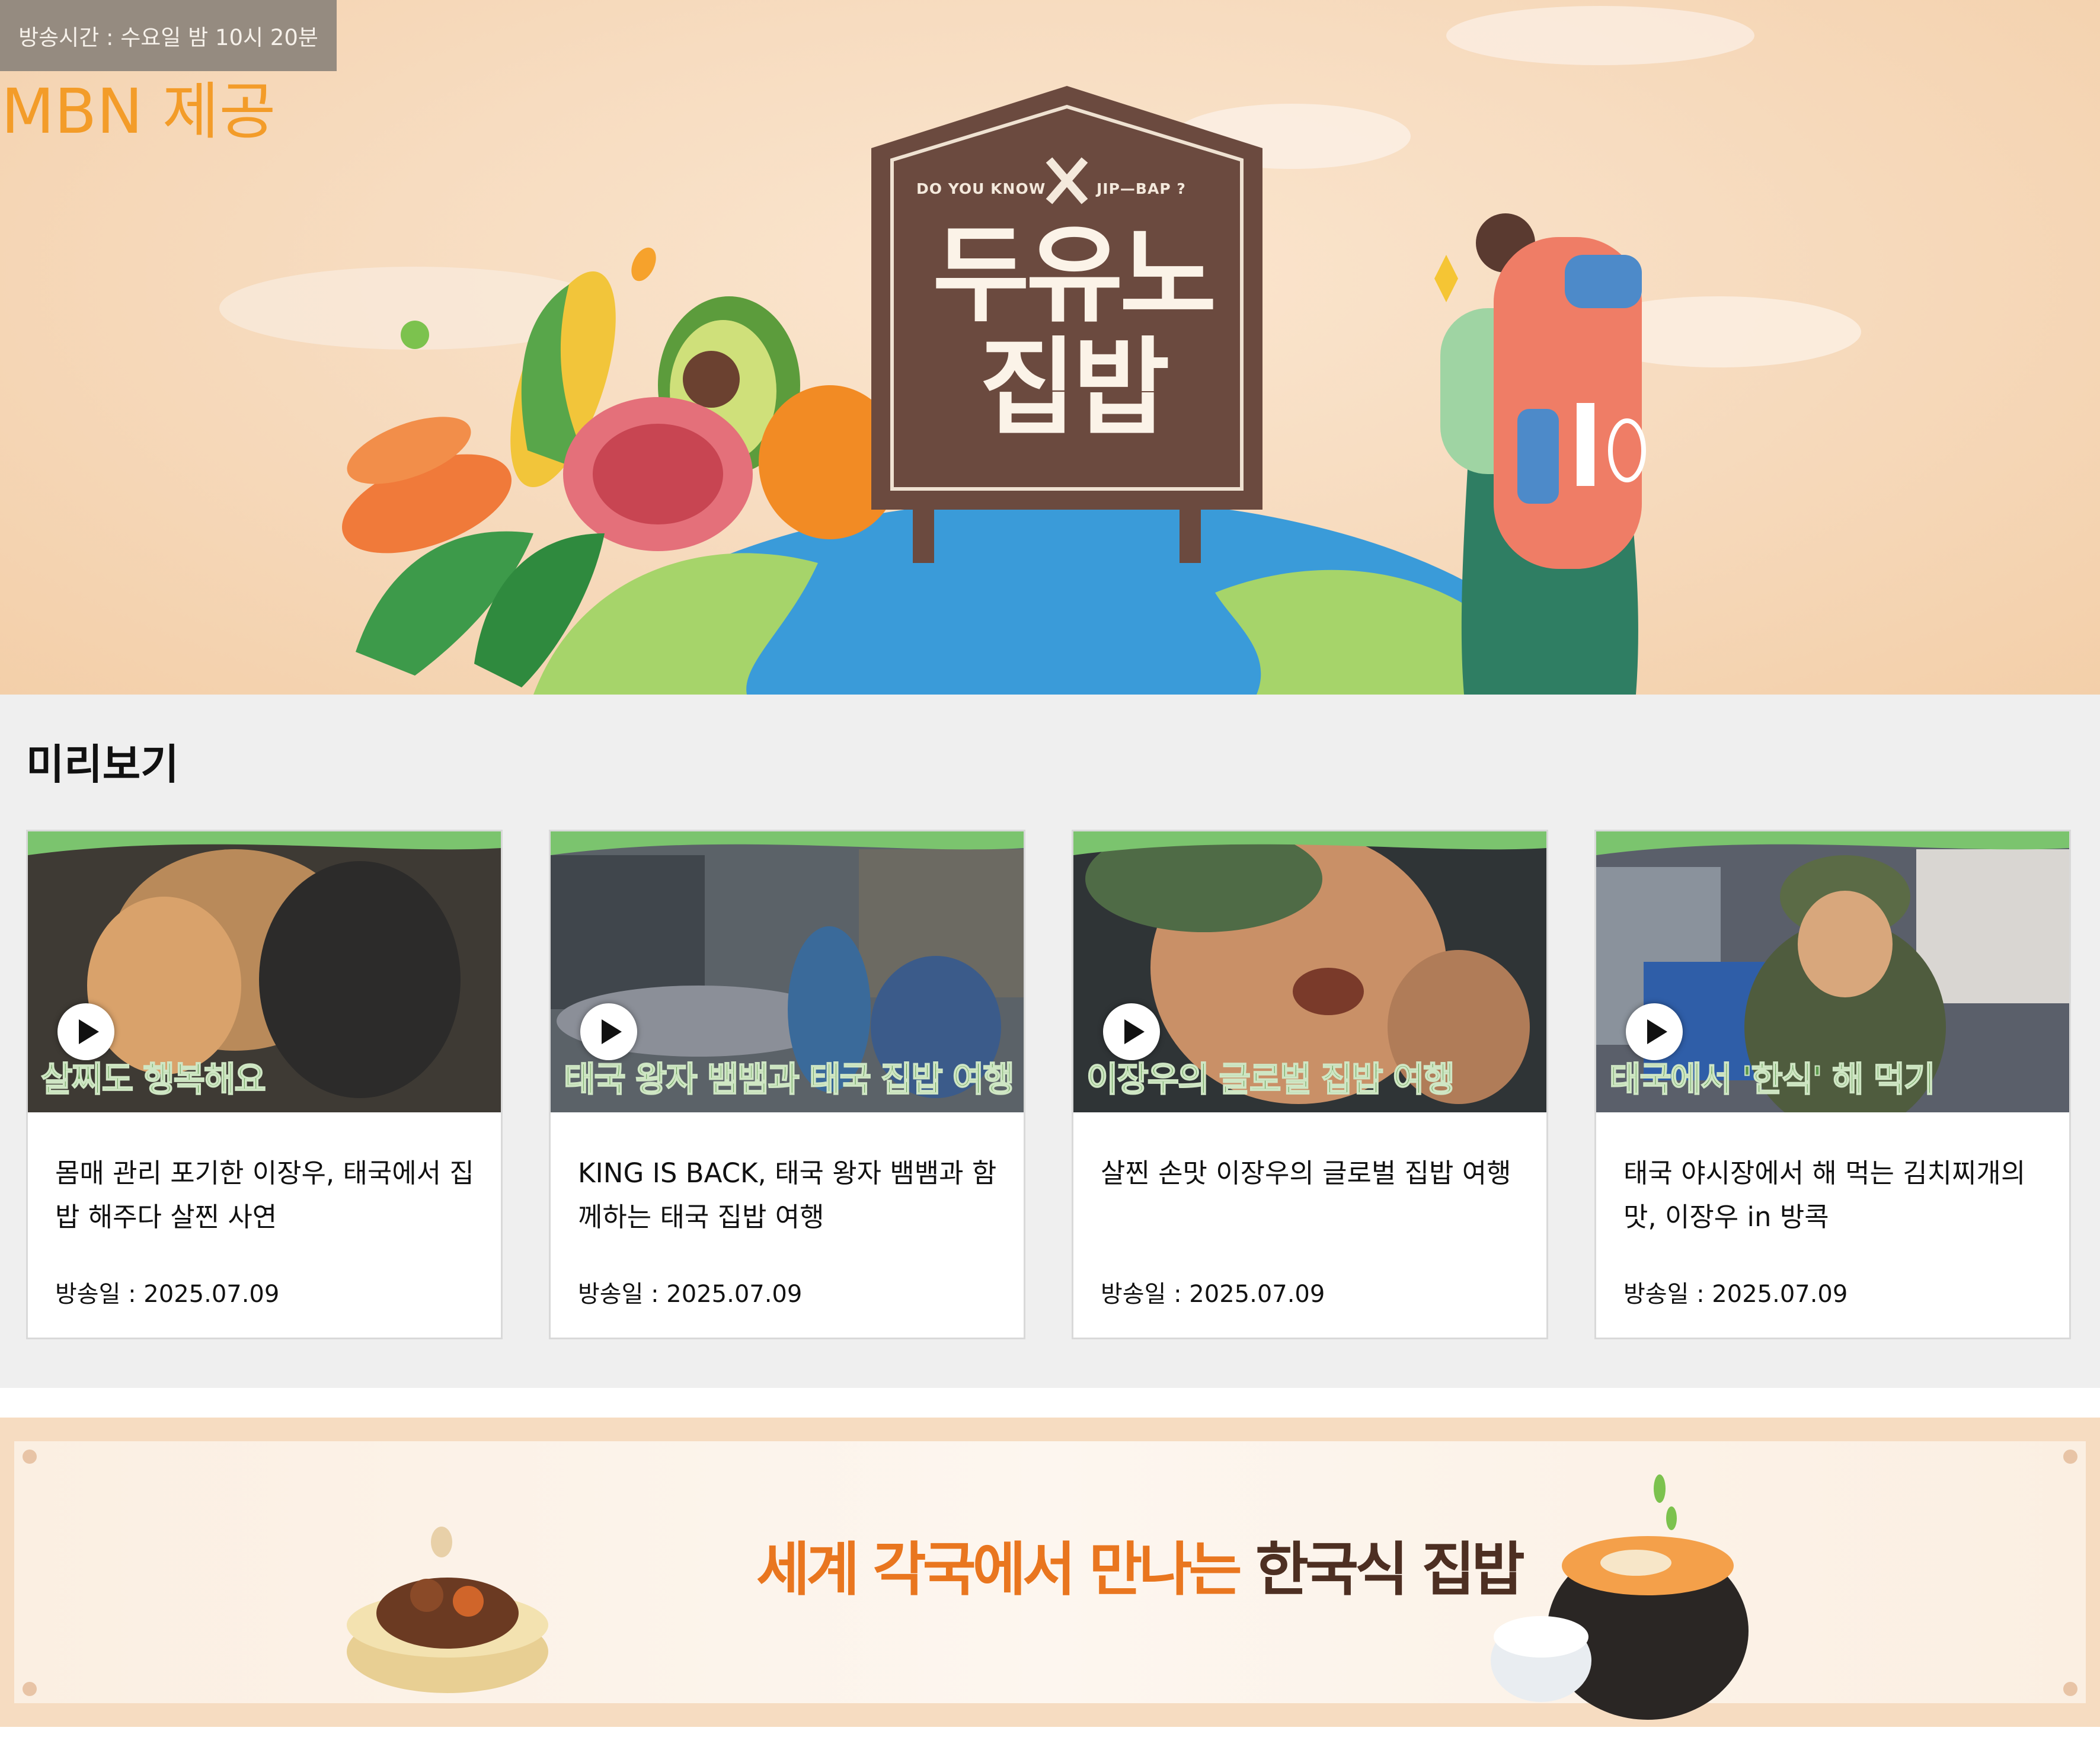  What do you see at coordinates (791, 1195) in the screenshot?
I see `card-title: KING IS BACK, 태국 왕자 뱀뱀과 함께하는 태국 집밥 여행` at bounding box center [791, 1195].